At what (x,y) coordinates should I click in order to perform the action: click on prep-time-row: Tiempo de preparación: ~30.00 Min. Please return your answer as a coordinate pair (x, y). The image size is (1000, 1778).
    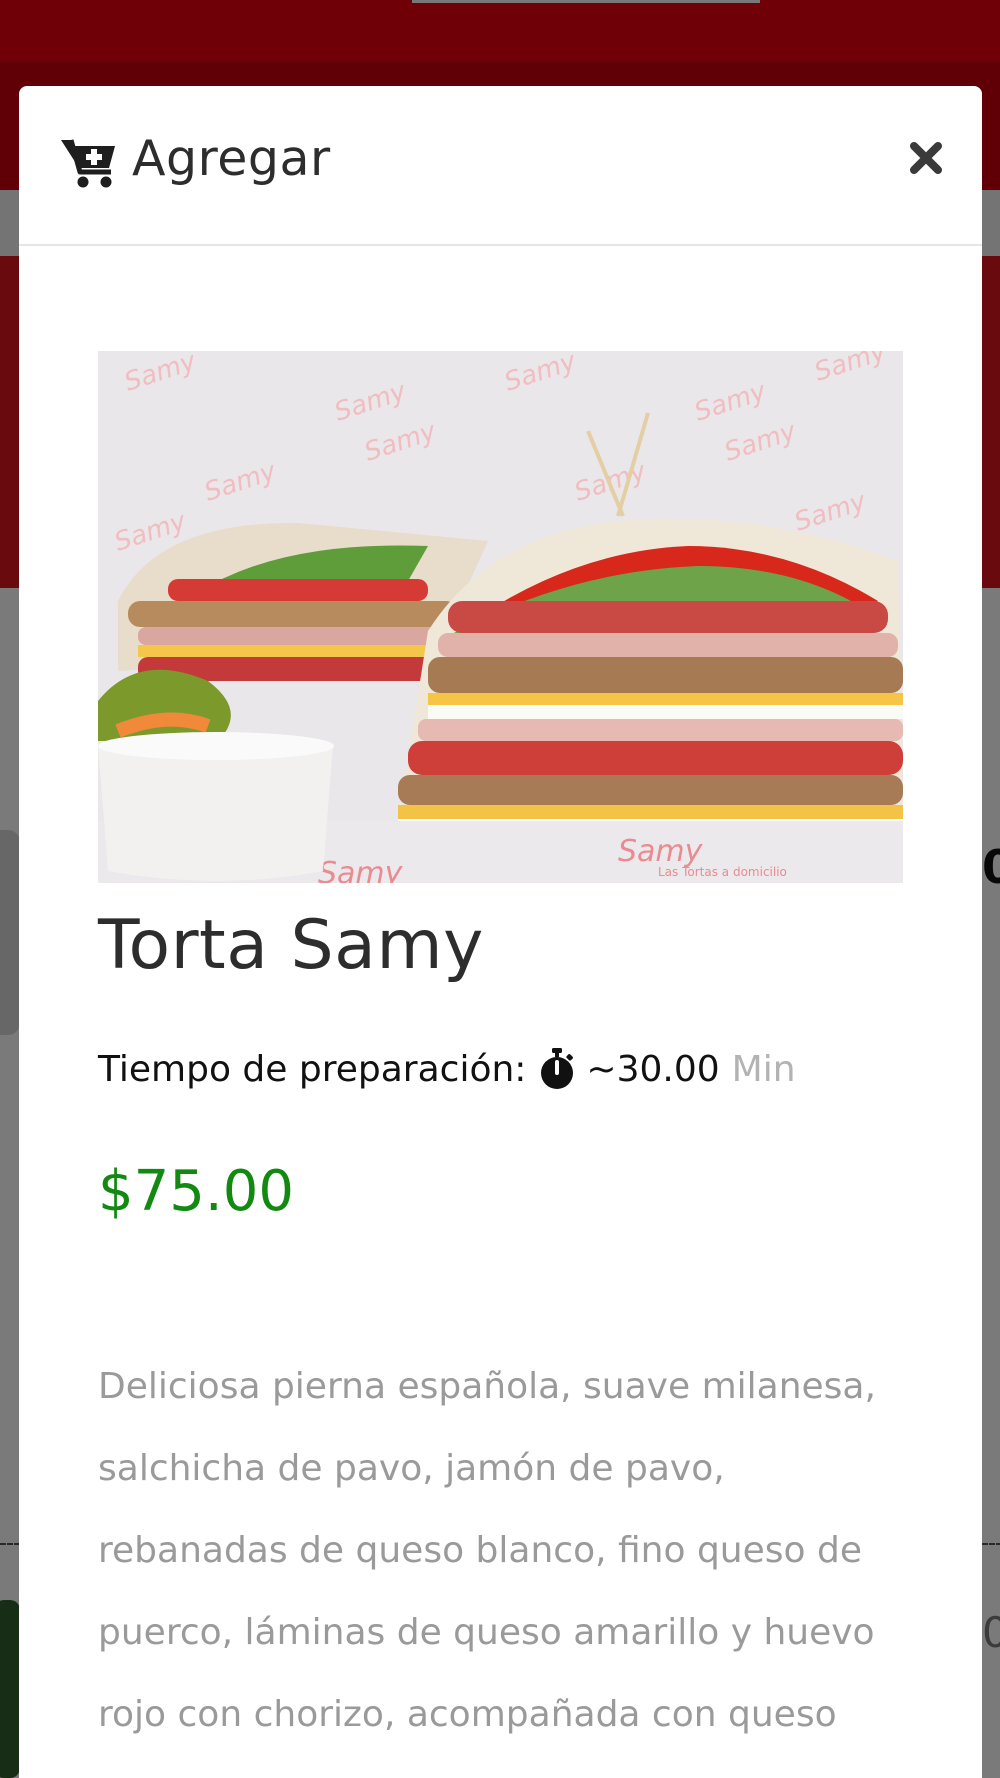
    Looking at the image, I should click on (447, 1069).